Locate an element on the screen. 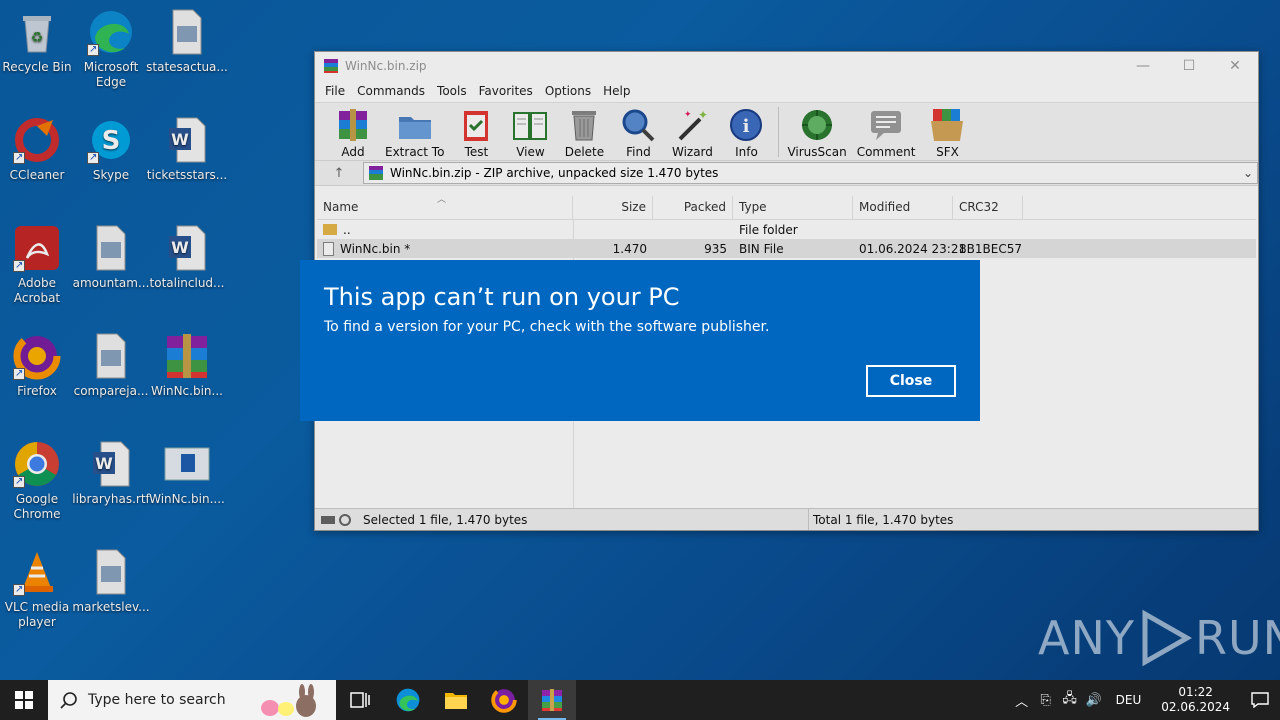 The image size is (1280, 720). clock-time: 01:22 is located at coordinates (1195, 692).